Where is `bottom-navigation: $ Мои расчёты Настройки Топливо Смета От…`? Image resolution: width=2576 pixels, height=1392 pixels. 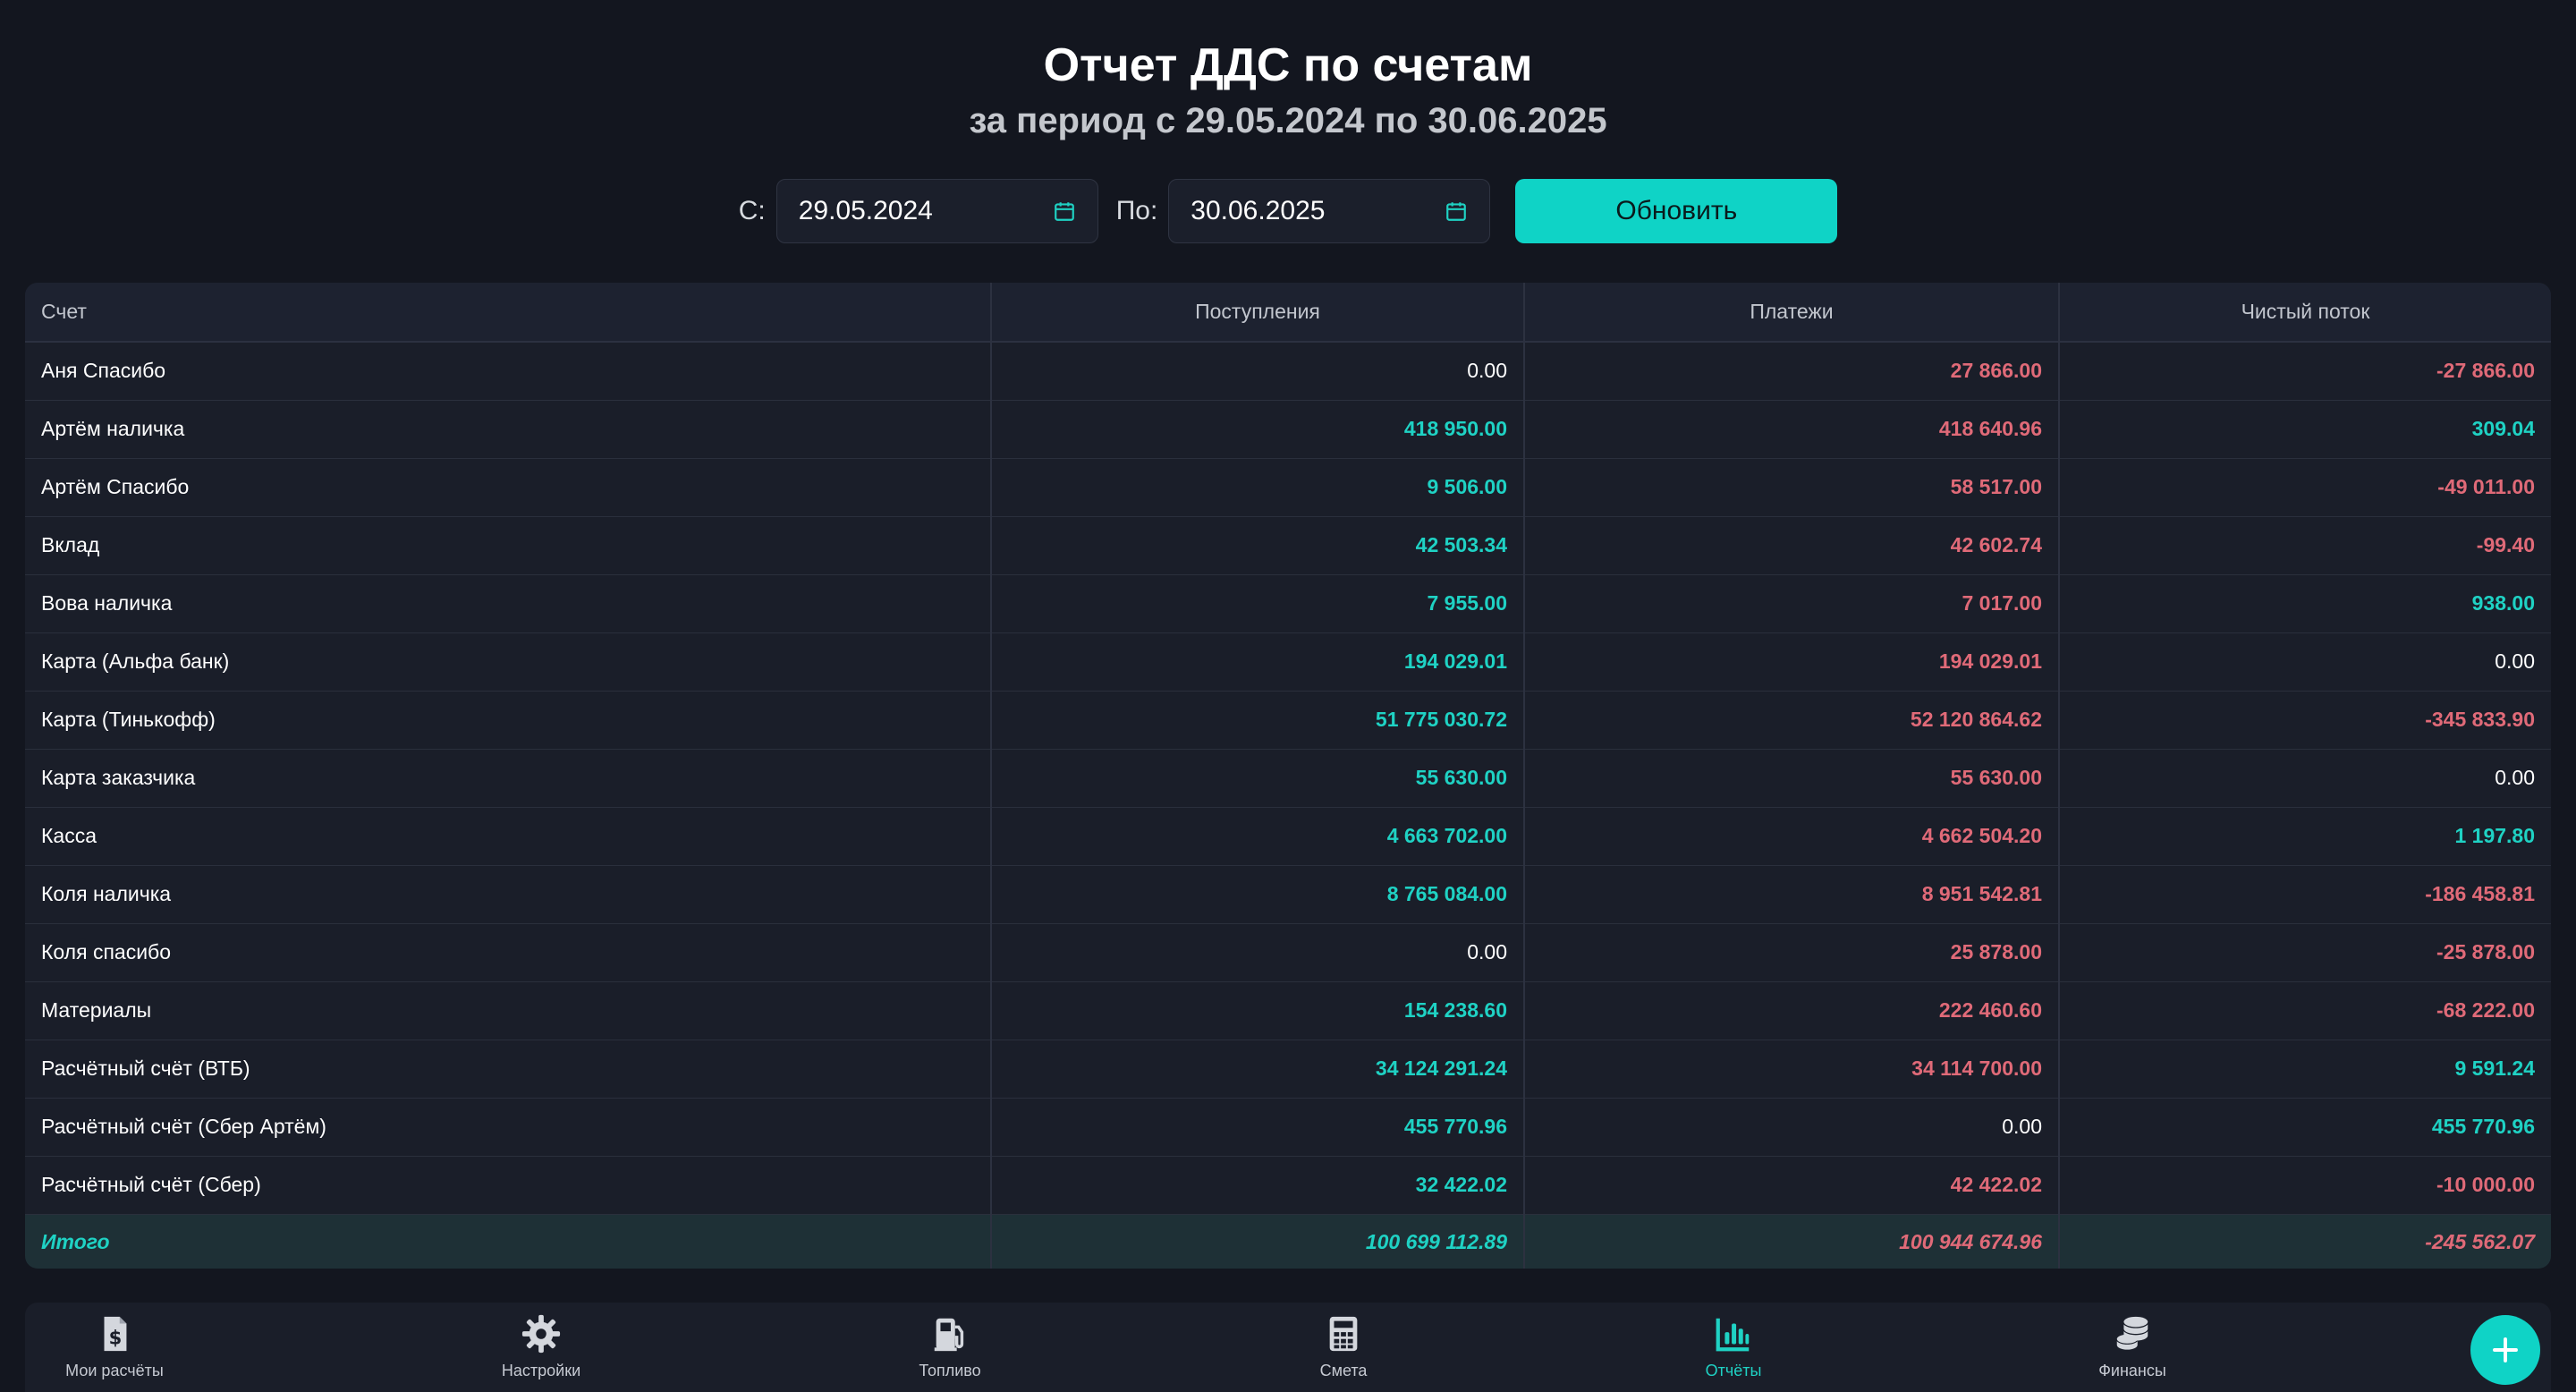 bottom-navigation: $ Мои расчёты Настройки Топливо Смета От… is located at coordinates (1288, 1347).